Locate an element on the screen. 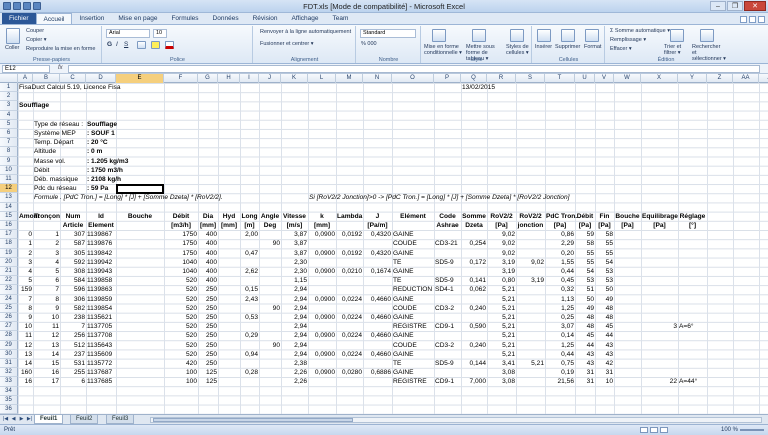 Image resolution: width=768 pixels, height=435 pixels. data-cell: 21,56 is located at coordinates (560, 381).